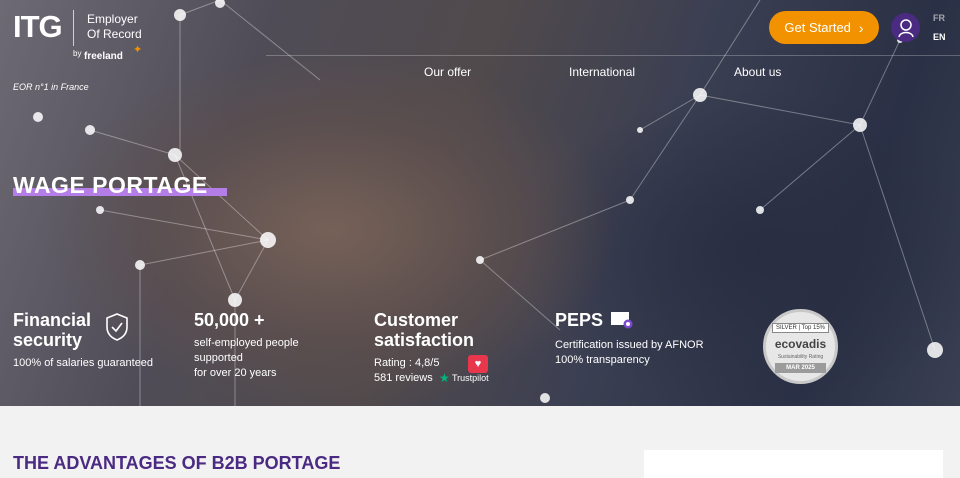  What do you see at coordinates (613, 55) in the screenshot?
I see `header-divider` at bounding box center [613, 55].